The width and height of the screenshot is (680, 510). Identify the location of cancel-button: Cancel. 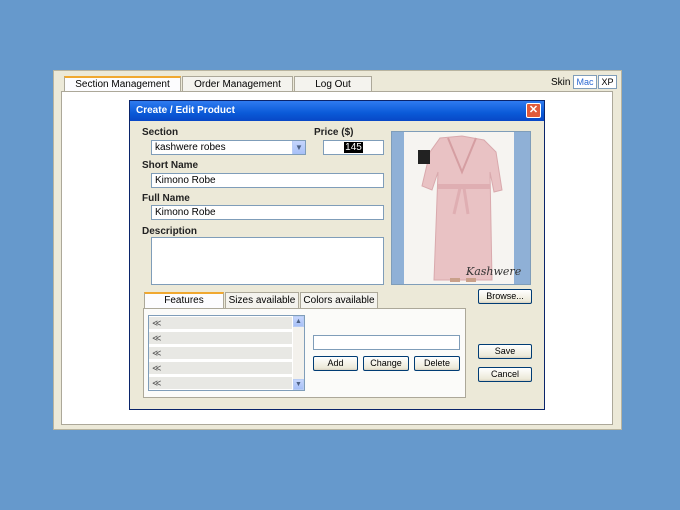
(505, 374).